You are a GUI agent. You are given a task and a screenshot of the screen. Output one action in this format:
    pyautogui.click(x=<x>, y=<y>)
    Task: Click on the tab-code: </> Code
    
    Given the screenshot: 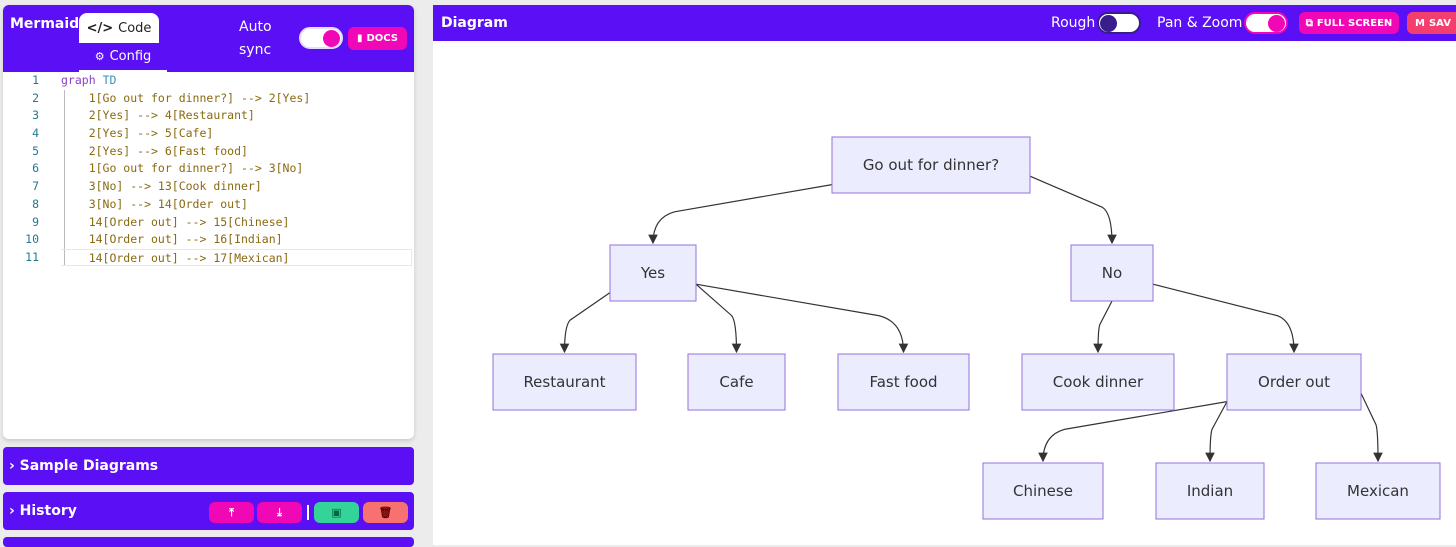 What is the action you would take?
    pyautogui.click(x=119, y=28)
    